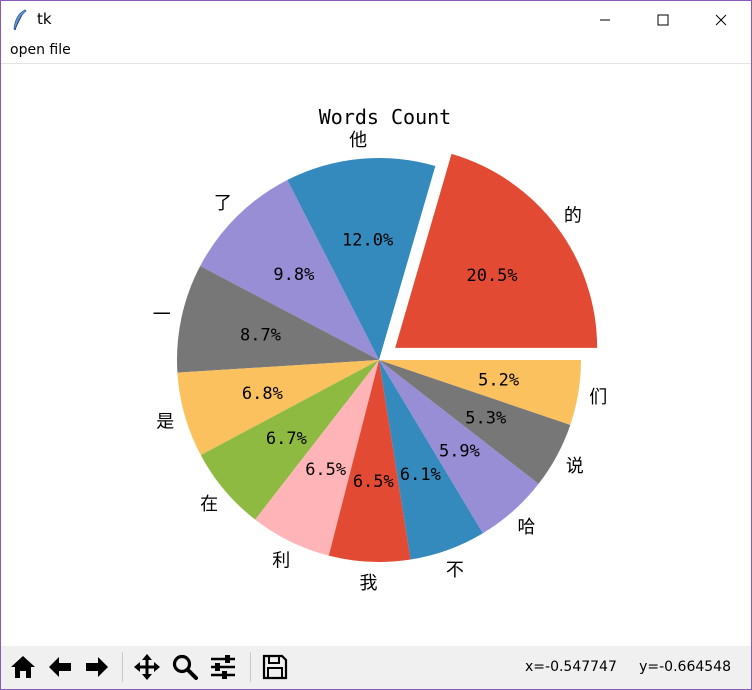  I want to click on home-button, so click(23, 667).